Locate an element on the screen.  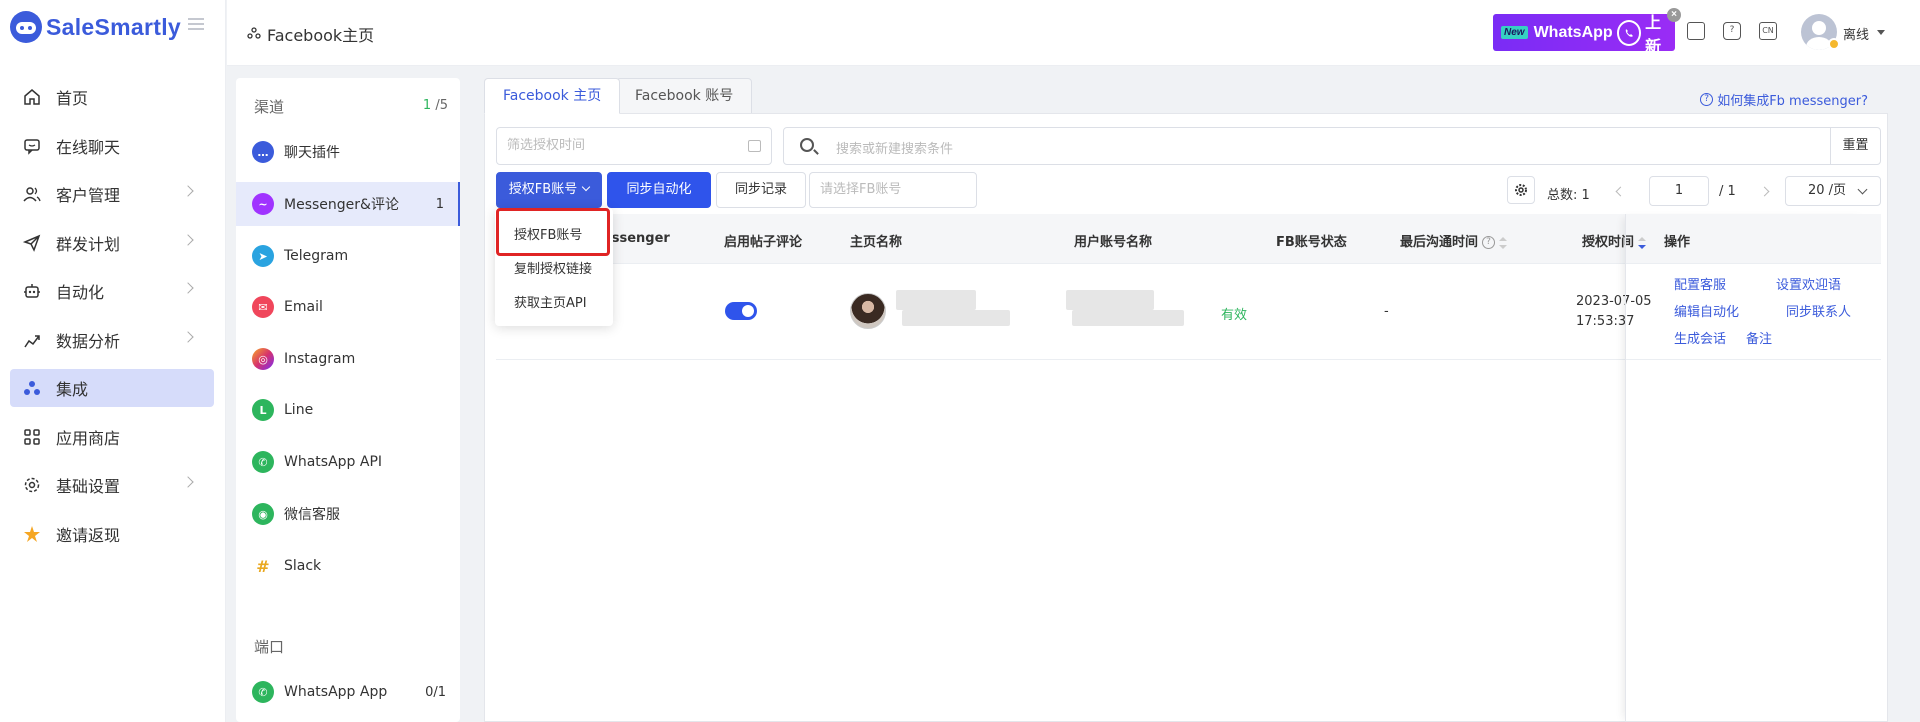
slack-icon: # is located at coordinates (263, 566).